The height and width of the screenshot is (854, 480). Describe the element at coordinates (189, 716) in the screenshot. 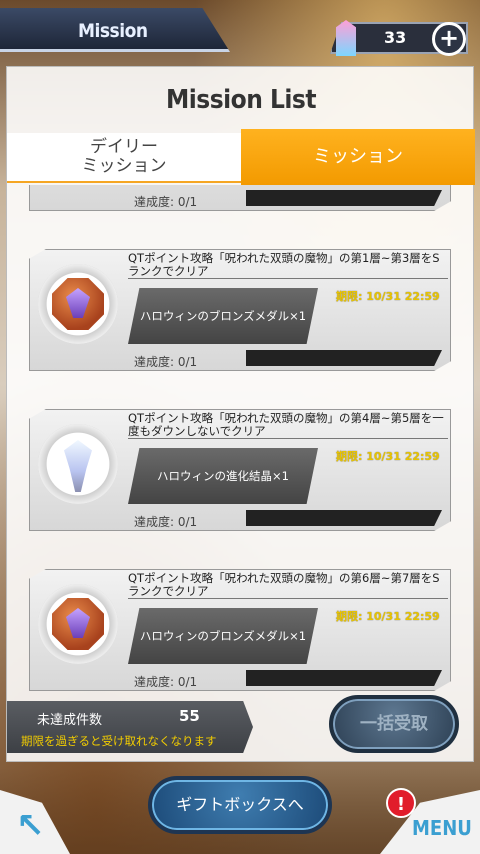

I see `incomplete-count-value: 55` at that location.